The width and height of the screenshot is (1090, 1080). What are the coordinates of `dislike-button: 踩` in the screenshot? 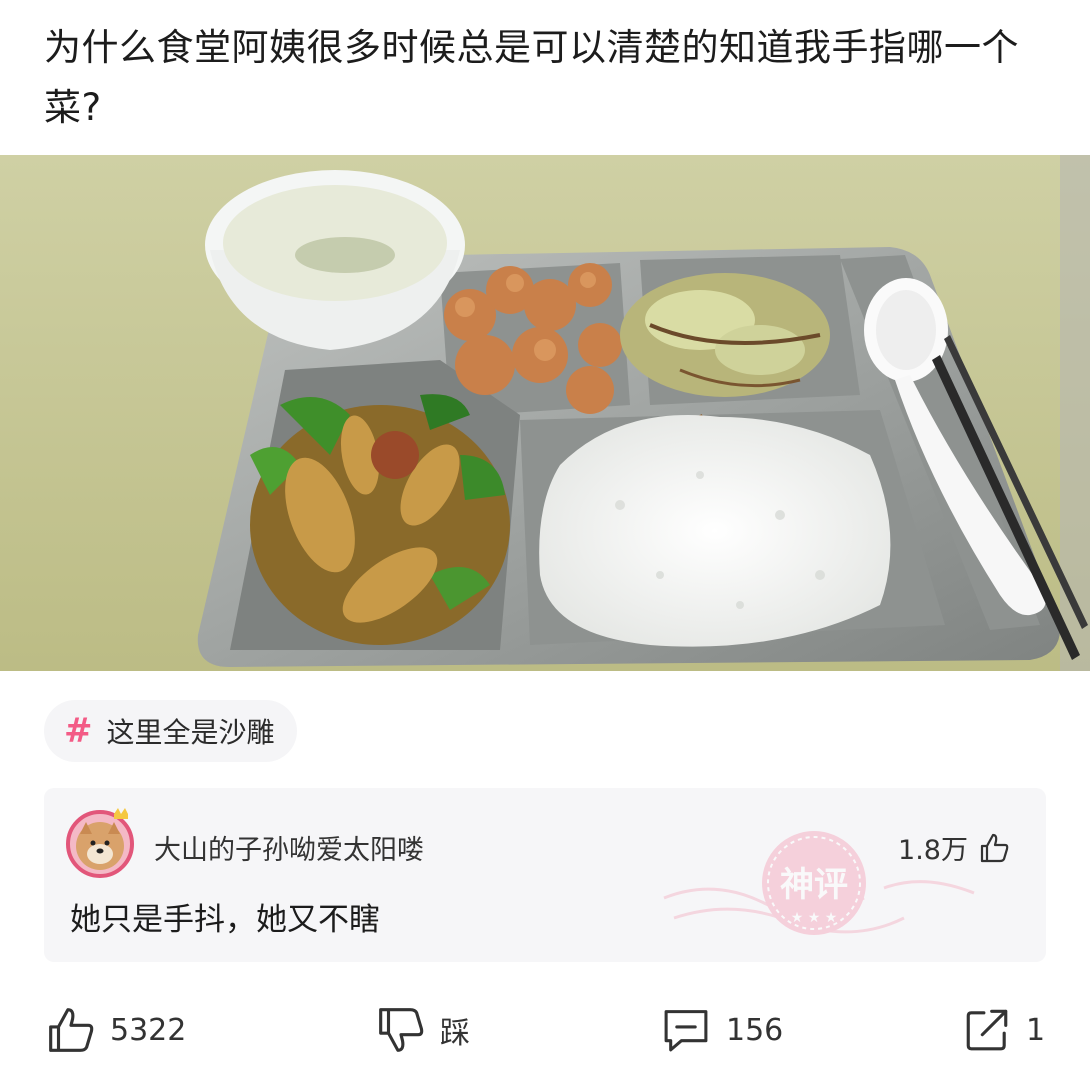 It's located at (423, 1030).